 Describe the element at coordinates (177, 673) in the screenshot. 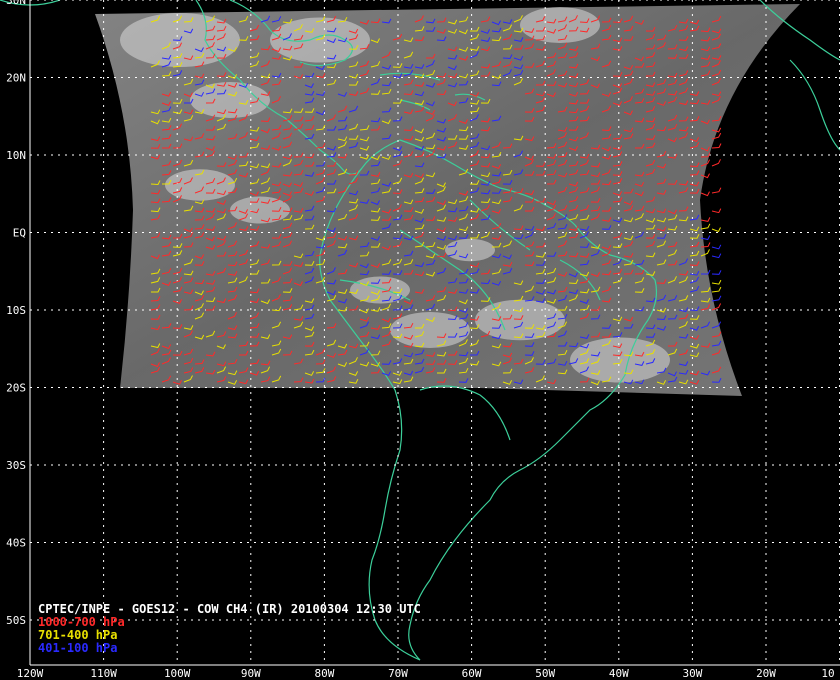

I see `lon-label: 100W` at that location.